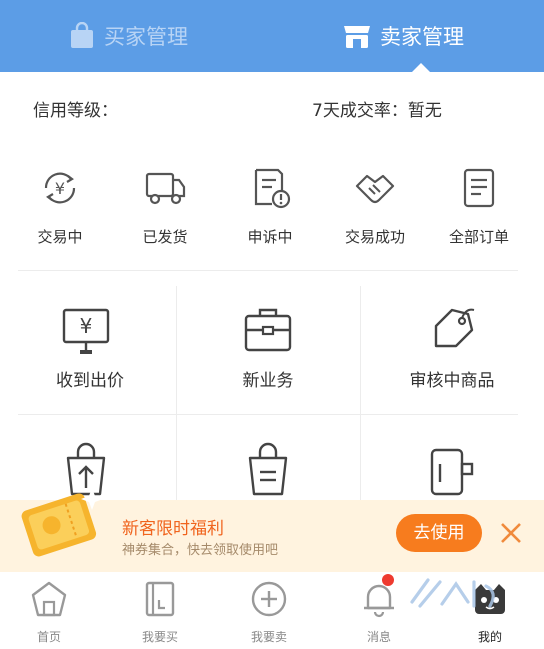  I want to click on book-icon, so click(160, 599).